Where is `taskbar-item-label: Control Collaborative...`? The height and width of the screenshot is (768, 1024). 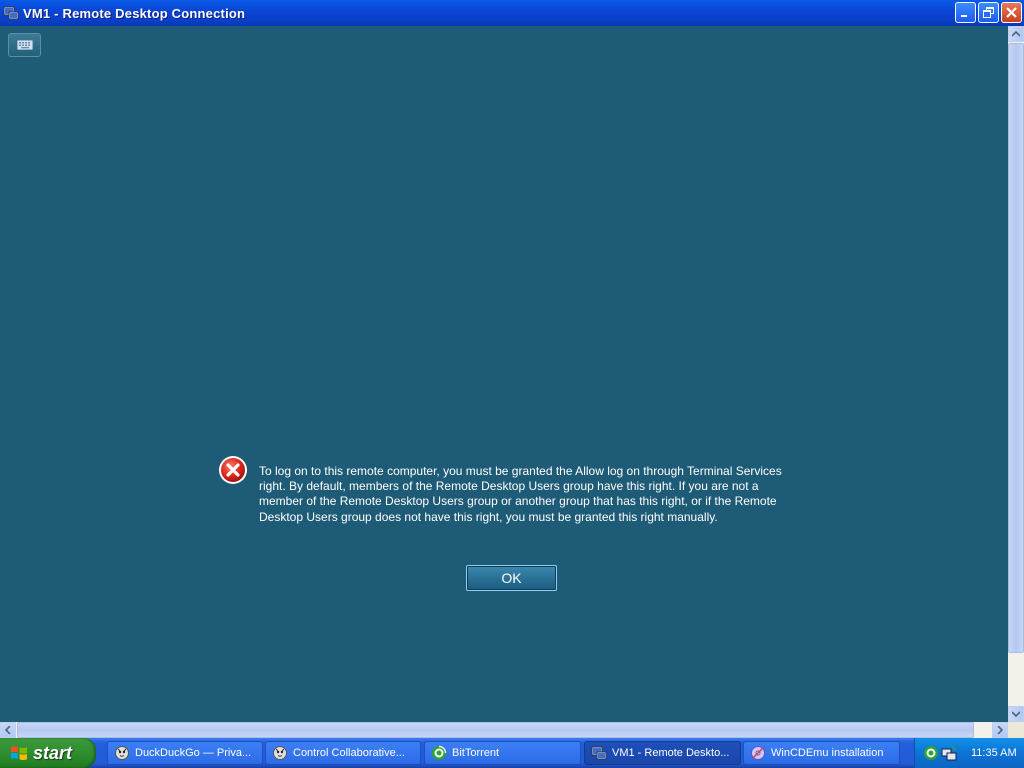 taskbar-item-label: Control Collaborative... is located at coordinates (349, 753).